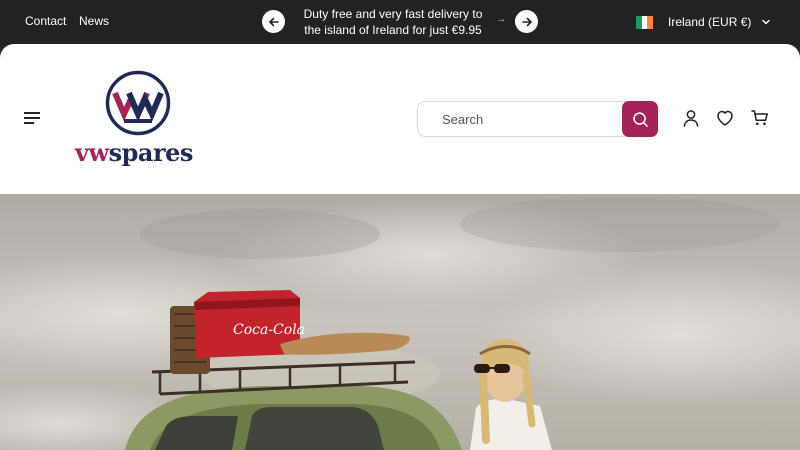  I want to click on arrow-left-icon, so click(273, 21).